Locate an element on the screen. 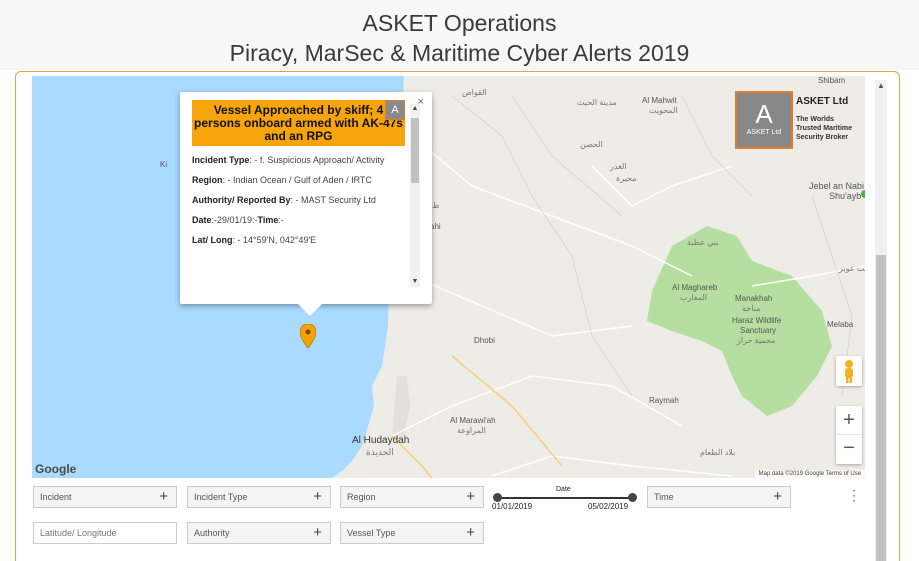 The image size is (919, 561). map-label: Ki is located at coordinates (164, 164).